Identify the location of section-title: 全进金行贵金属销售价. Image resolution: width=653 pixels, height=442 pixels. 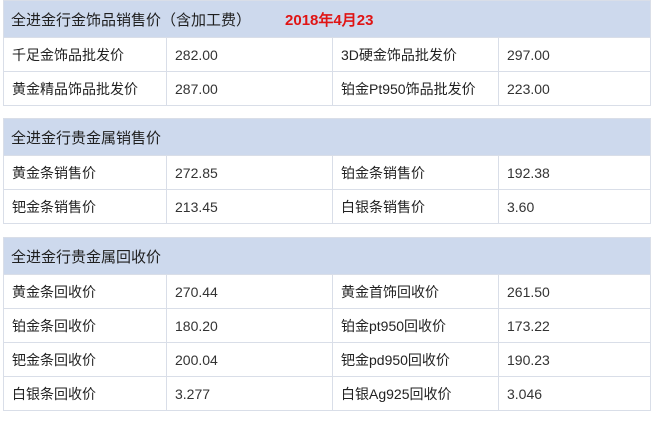
(327, 137).